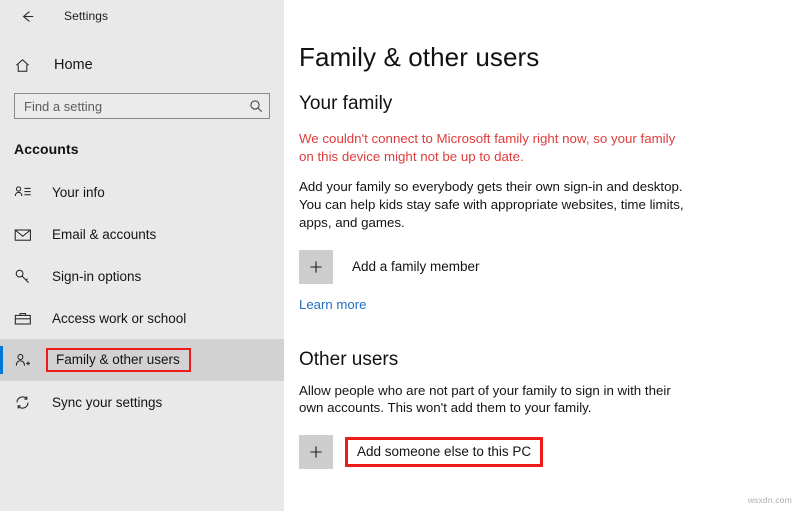 This screenshot has width=800, height=511. I want to click on sidebar-item-signin-options: Sign-in options, so click(142, 276).